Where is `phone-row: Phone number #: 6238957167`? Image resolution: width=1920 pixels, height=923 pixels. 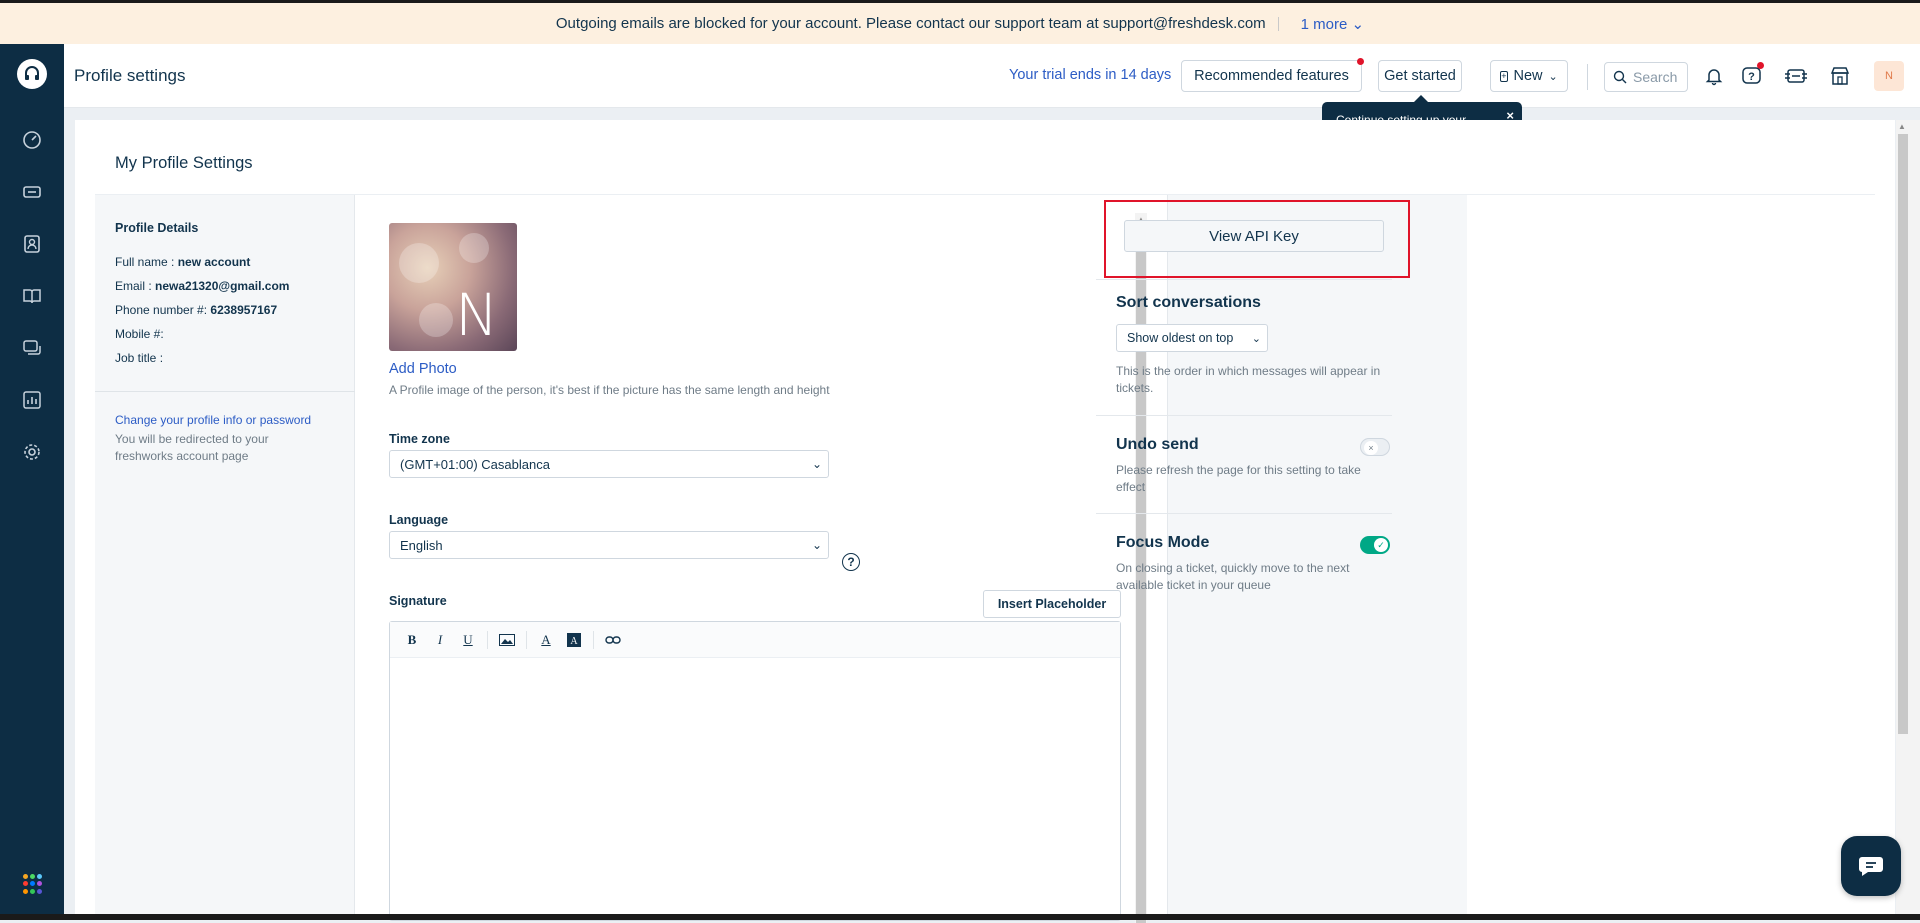
phone-row: Phone number #: 6238957167 is located at coordinates (196, 310).